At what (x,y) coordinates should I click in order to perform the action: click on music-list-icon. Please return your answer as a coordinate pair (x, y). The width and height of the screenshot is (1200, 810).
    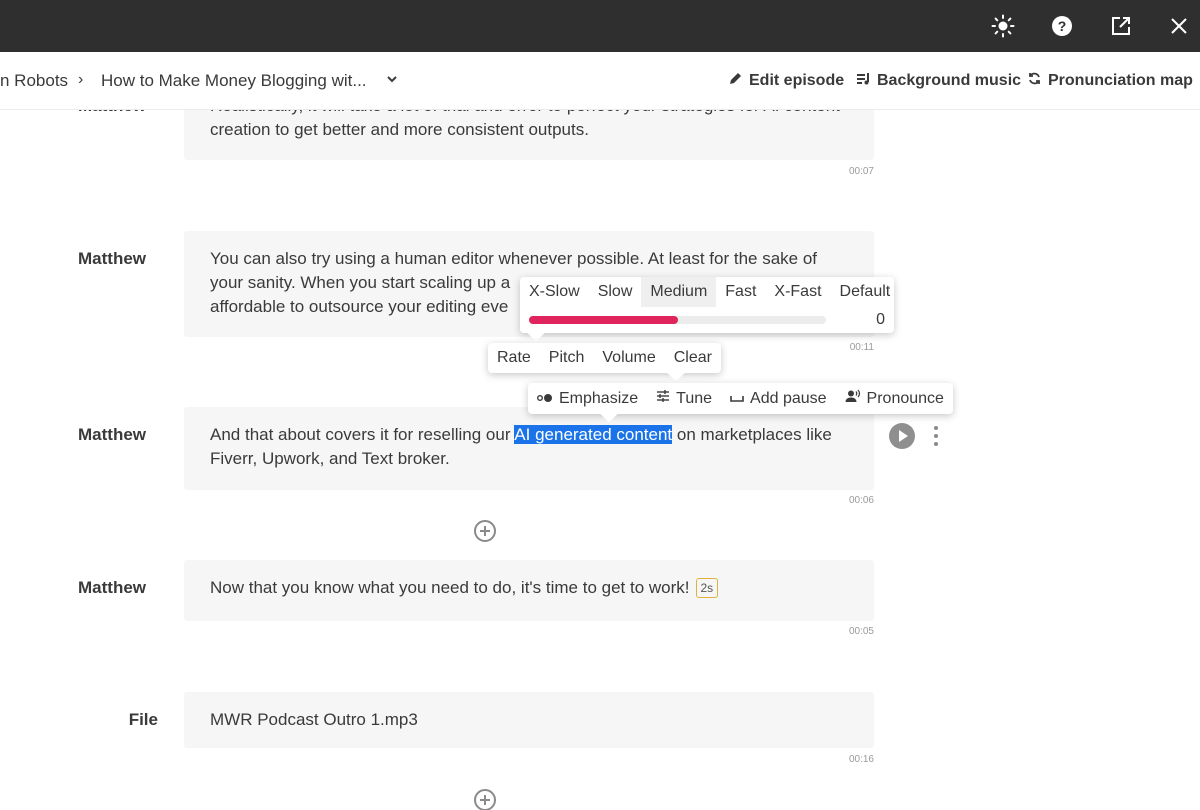
    Looking at the image, I should click on (863, 81).